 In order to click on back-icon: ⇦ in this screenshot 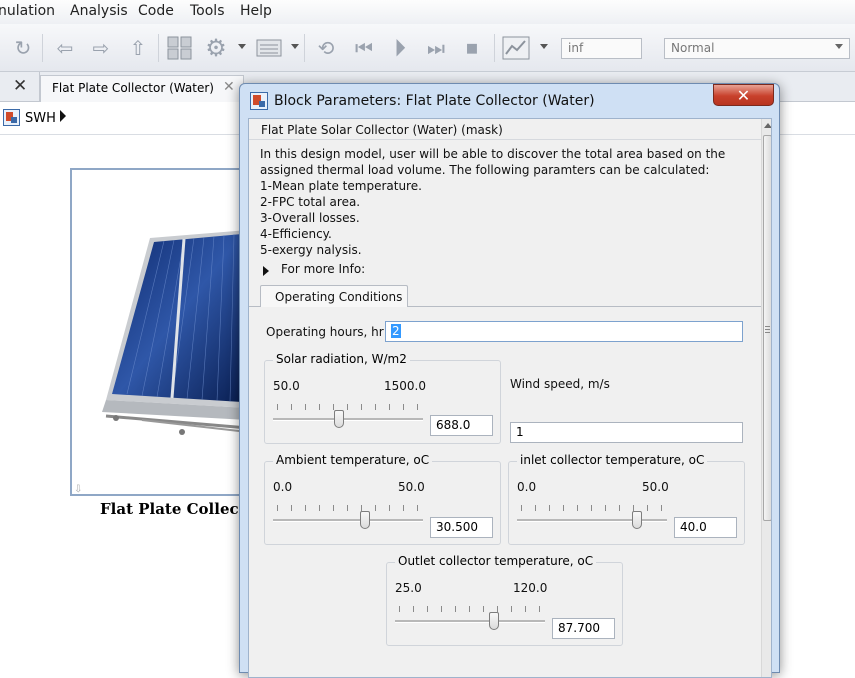, I will do `click(65, 48)`.